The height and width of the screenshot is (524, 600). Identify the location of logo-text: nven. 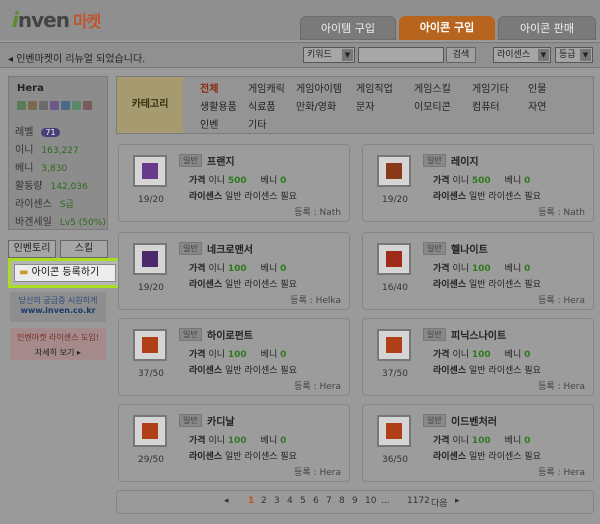
(43, 20).